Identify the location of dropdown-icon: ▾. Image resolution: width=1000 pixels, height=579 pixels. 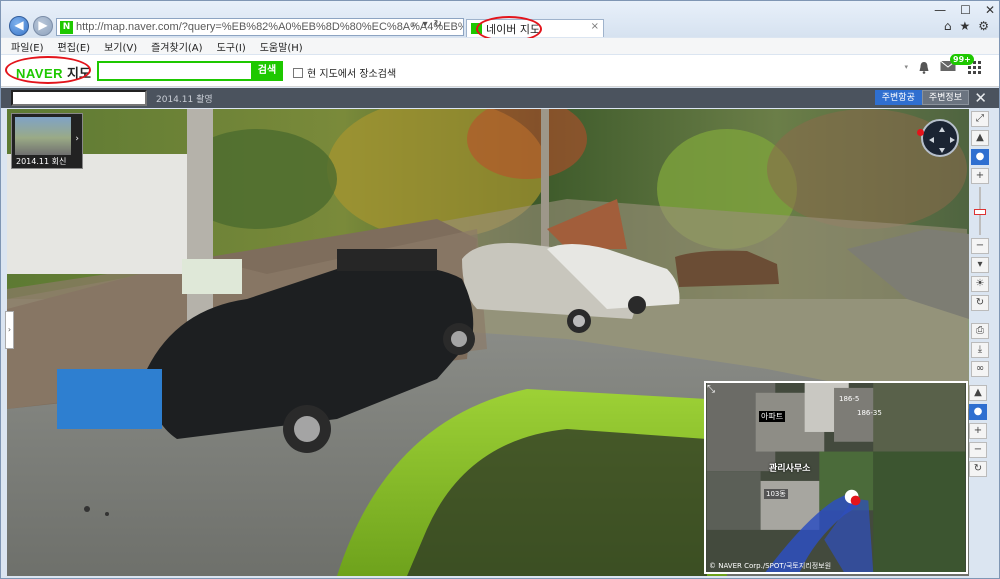
(425, 24).